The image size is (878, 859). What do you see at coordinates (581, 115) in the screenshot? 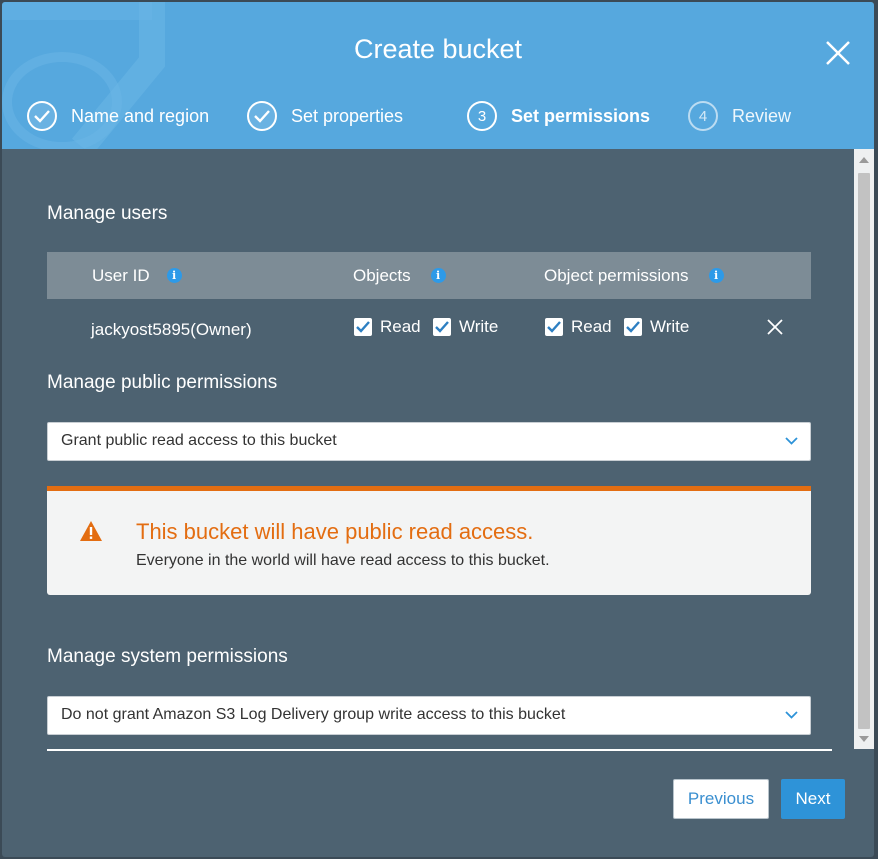
I see `step-label: Set permissions` at bounding box center [581, 115].